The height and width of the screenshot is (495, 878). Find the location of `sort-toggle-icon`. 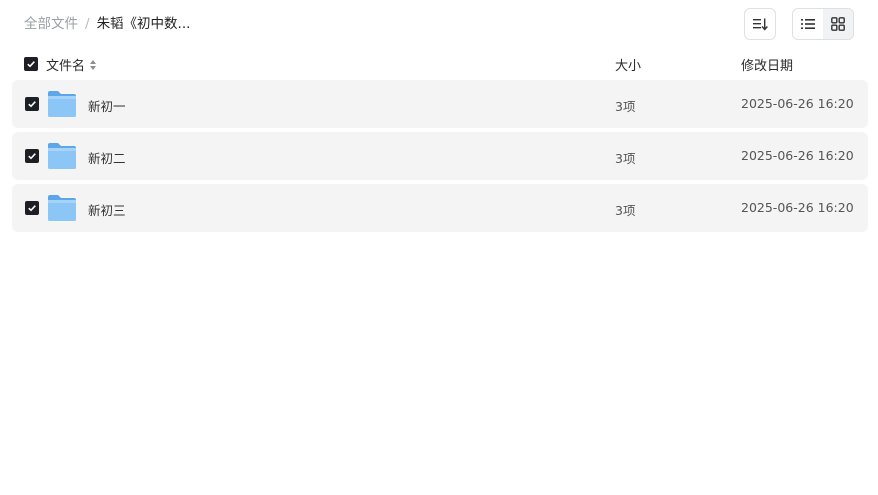

sort-toggle-icon is located at coordinates (93, 65).